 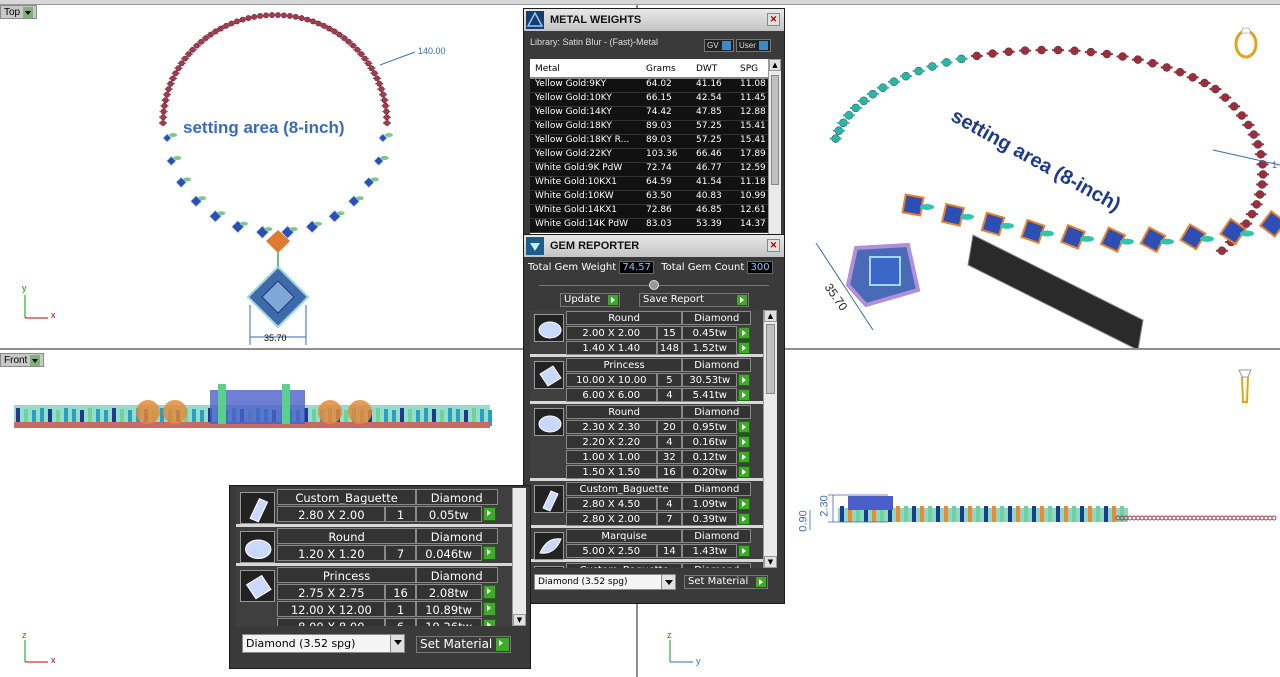 What do you see at coordinates (654, 184) in the screenshot?
I see `metal-row: White Gold:10KX1 64.59 41.54 11.18` at bounding box center [654, 184].